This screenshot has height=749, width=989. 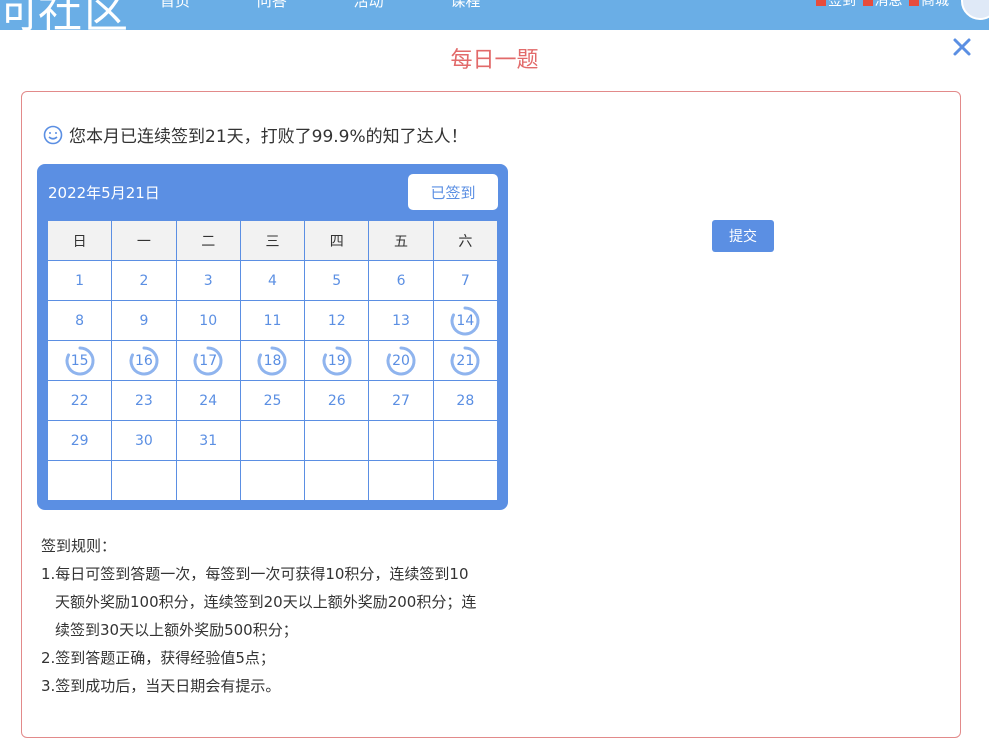 I want to click on rules-heading: 签到规则：, so click(x=79, y=546).